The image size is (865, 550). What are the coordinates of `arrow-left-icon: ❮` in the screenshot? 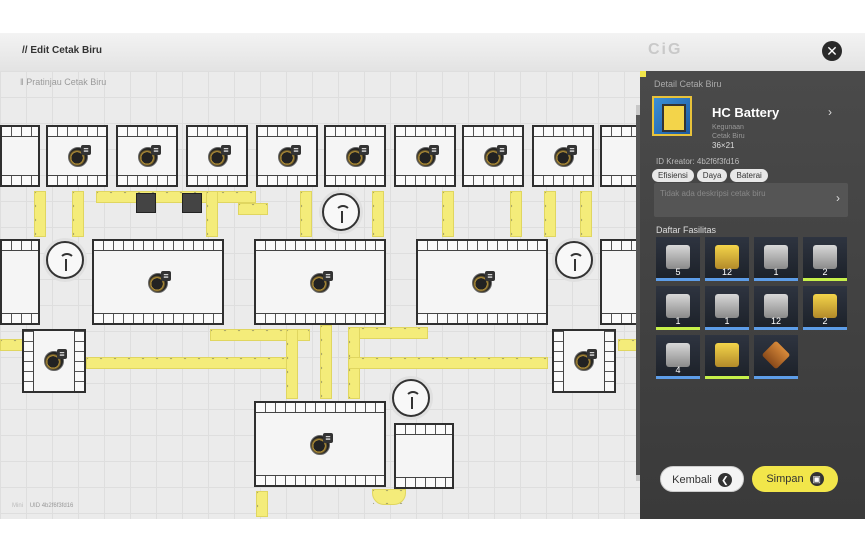 It's located at (724, 480).